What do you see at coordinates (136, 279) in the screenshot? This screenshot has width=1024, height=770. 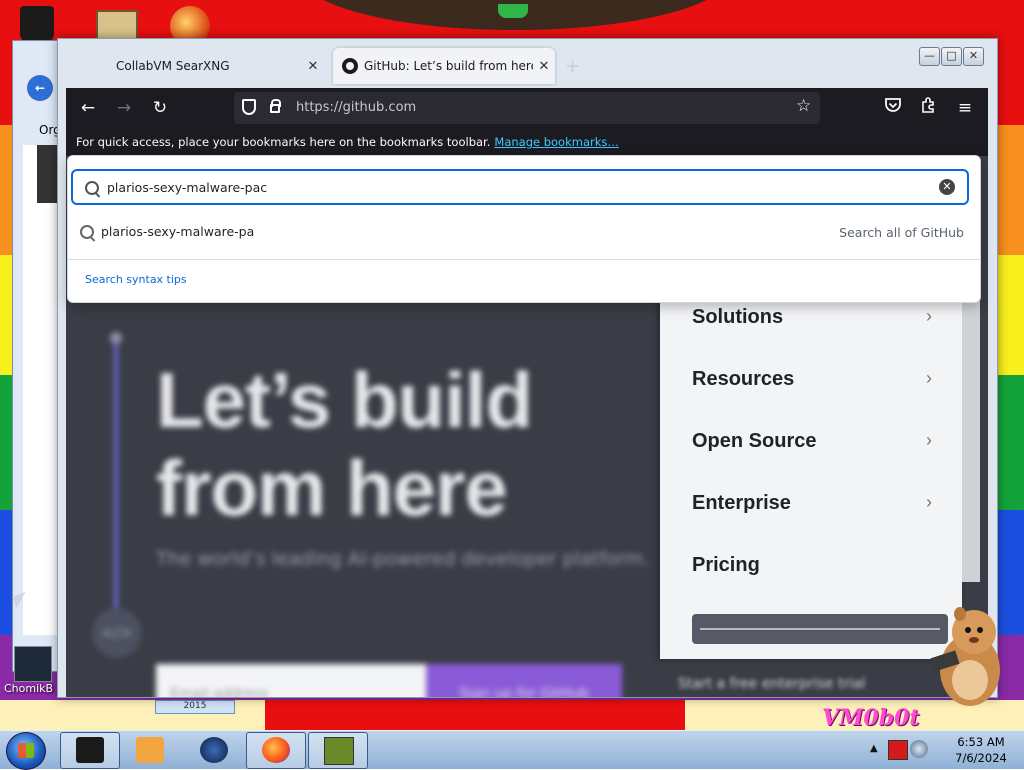 I see `search-syntax-tips-link: Search syntax tips` at bounding box center [136, 279].